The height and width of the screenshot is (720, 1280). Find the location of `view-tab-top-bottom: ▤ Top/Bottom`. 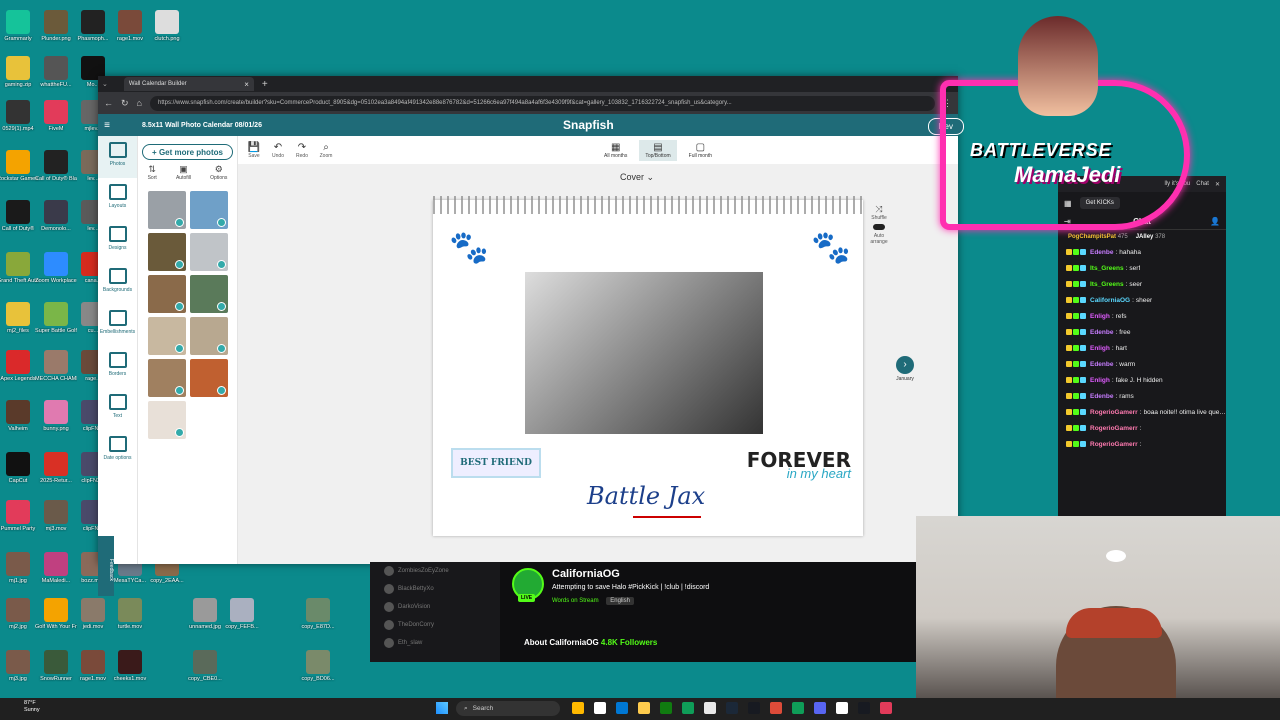

view-tab-top-bottom: ▤ Top/Bottom is located at coordinates (658, 150).